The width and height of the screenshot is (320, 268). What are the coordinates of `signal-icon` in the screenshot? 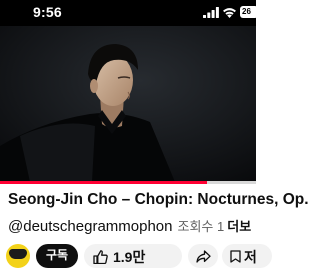 It's located at (211, 12).